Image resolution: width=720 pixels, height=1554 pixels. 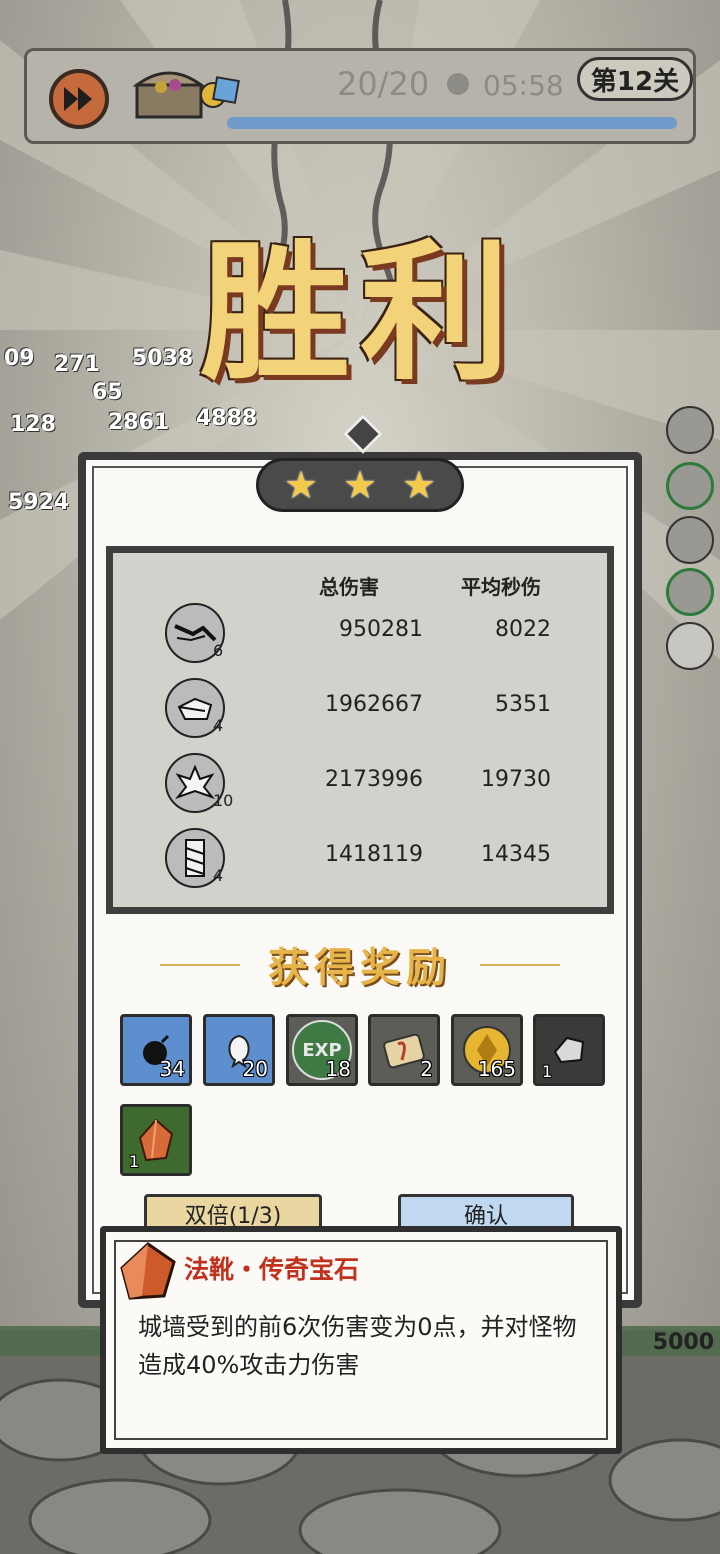 I want to click on fast-forward-button, so click(x=79, y=99).